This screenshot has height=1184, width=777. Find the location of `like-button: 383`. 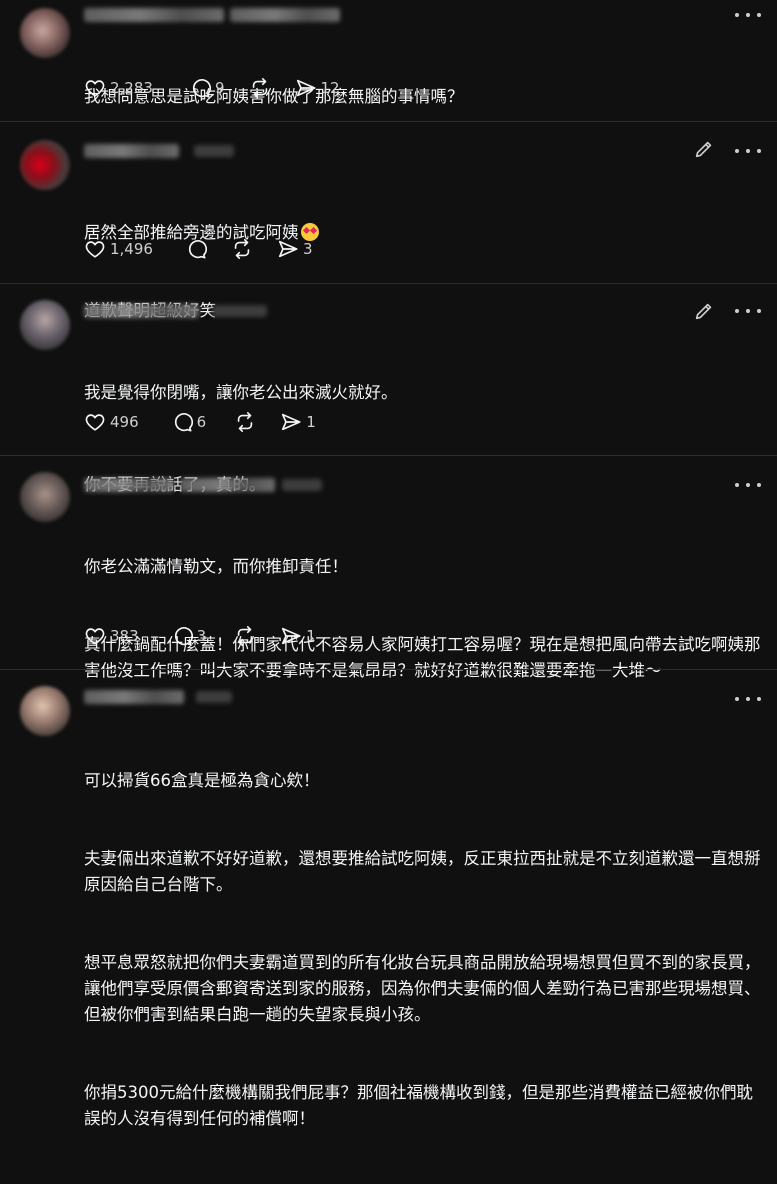

like-button: 383 is located at coordinates (111, 636).